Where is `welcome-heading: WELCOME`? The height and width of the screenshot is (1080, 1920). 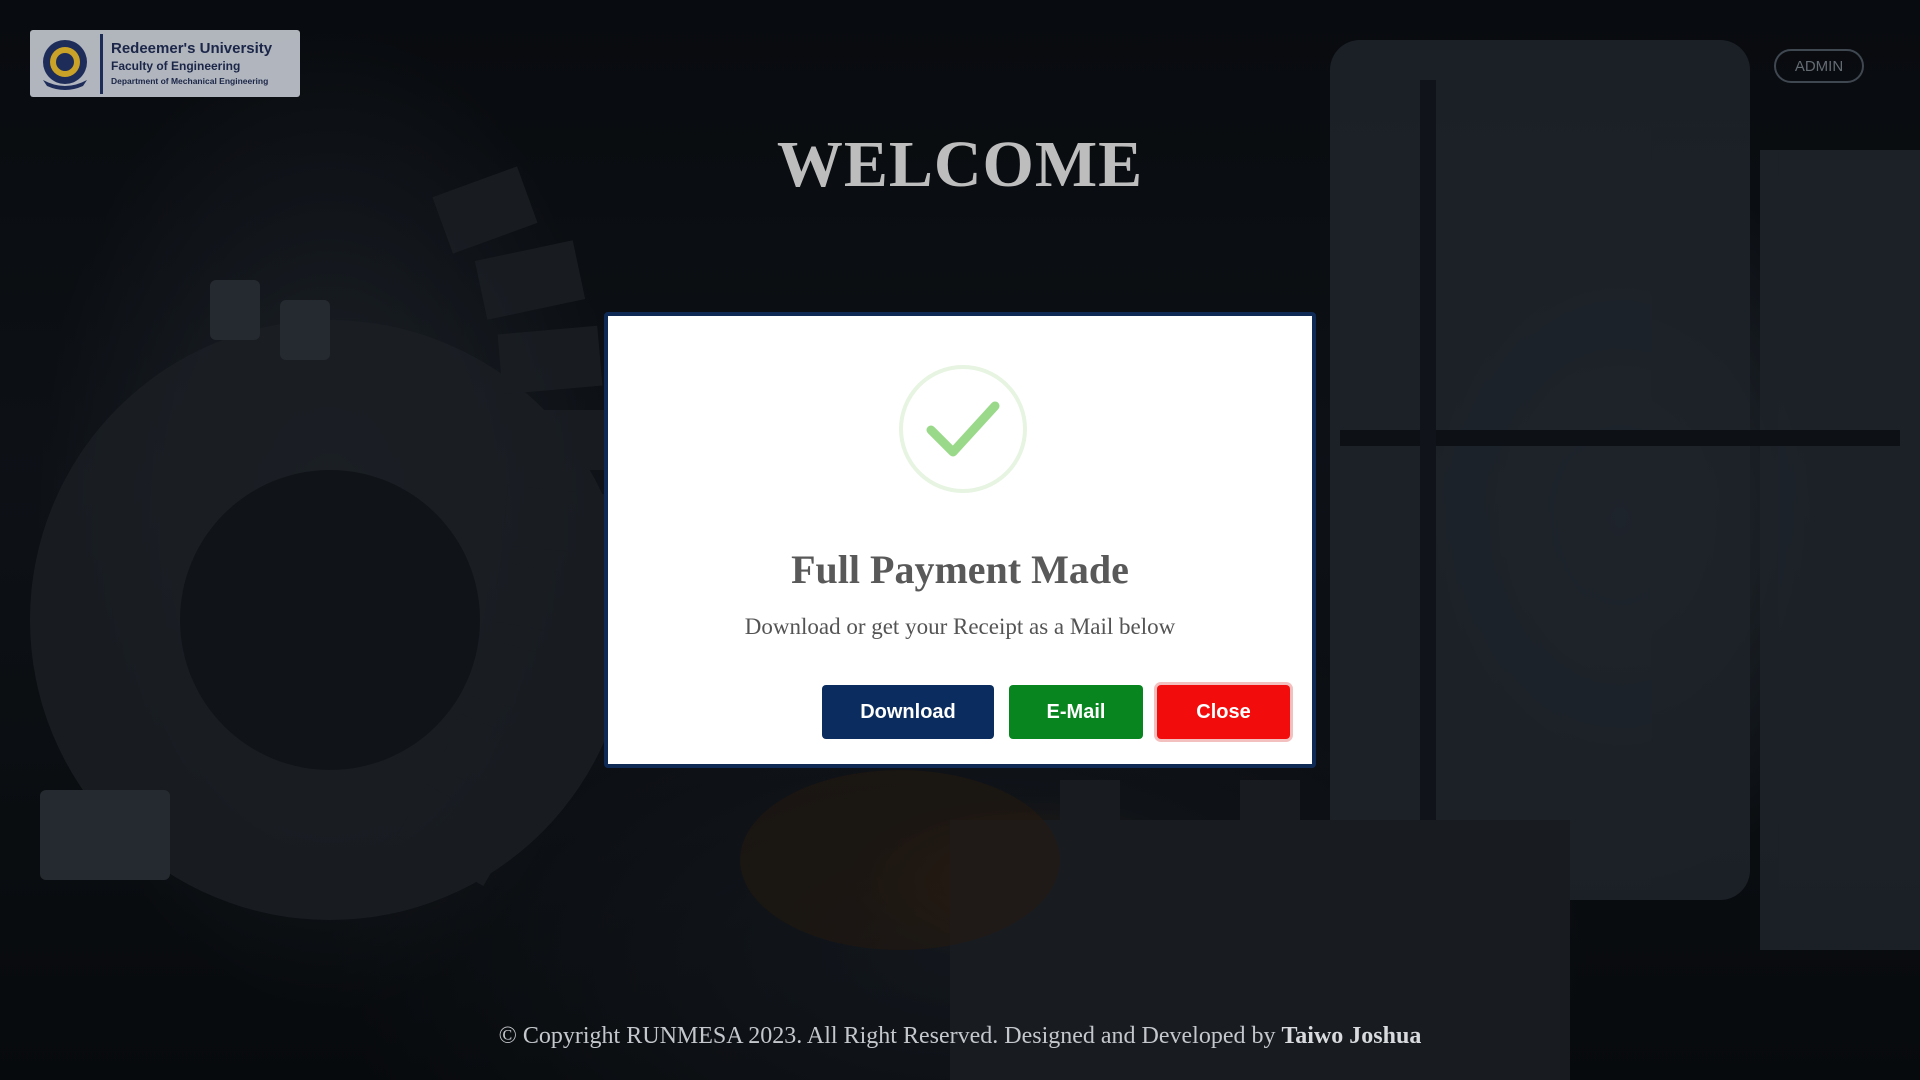
welcome-heading: WELCOME is located at coordinates (960, 164).